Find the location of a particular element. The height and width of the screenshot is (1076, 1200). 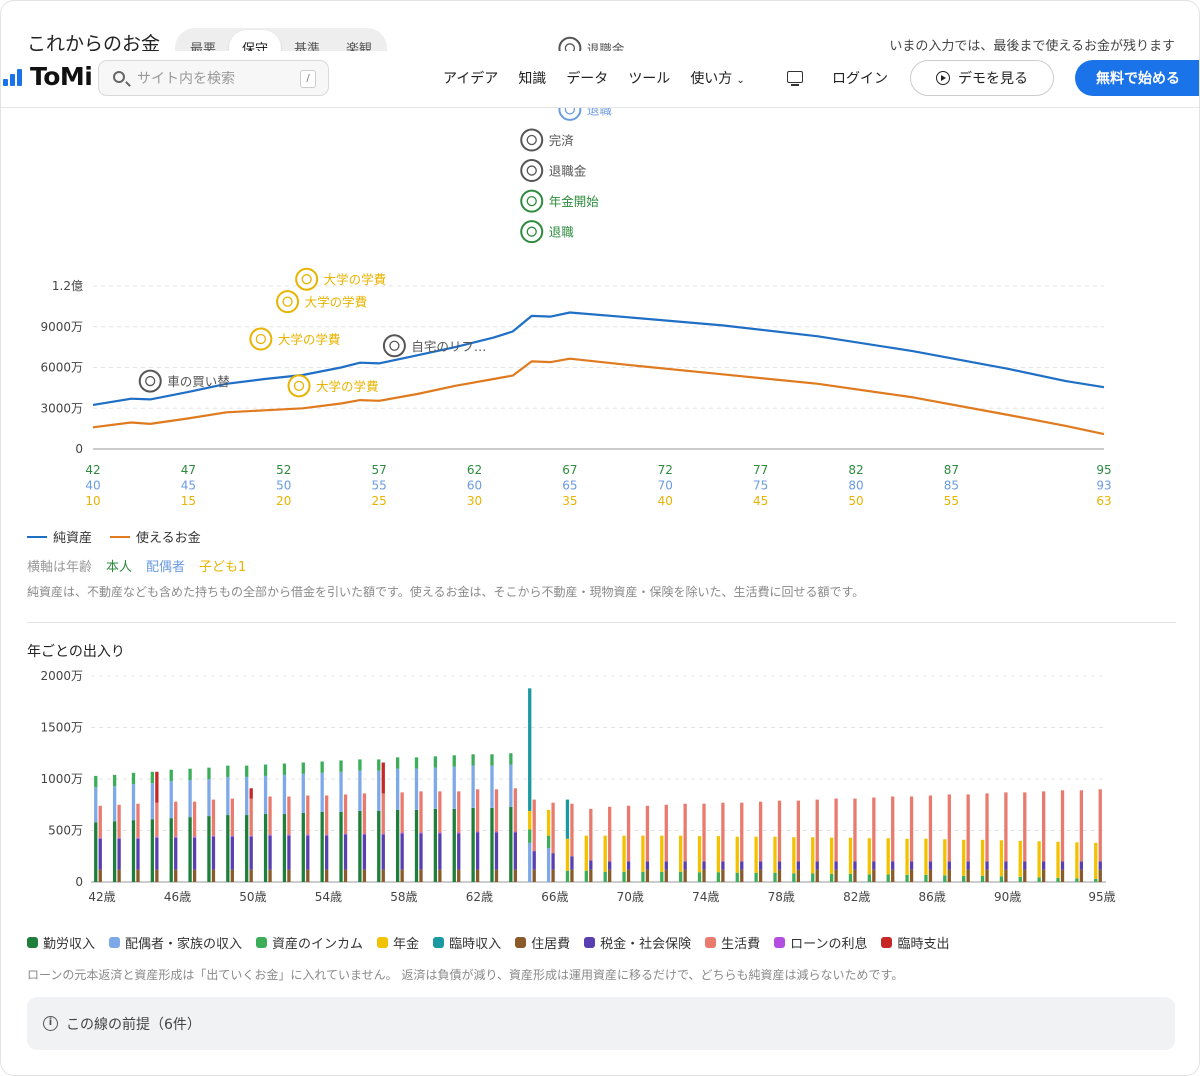

legend-item: 生活費 is located at coordinates (732, 942).